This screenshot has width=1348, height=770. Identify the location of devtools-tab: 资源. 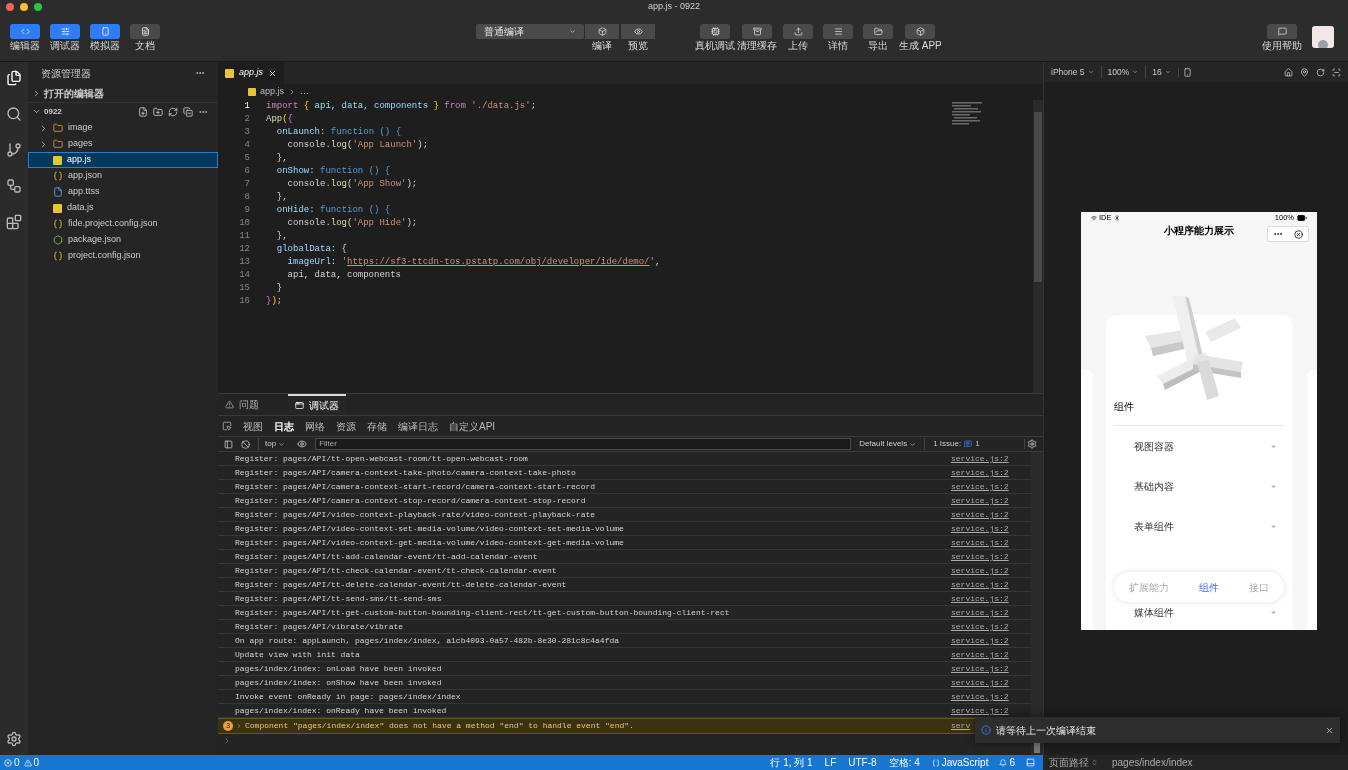
(346, 426).